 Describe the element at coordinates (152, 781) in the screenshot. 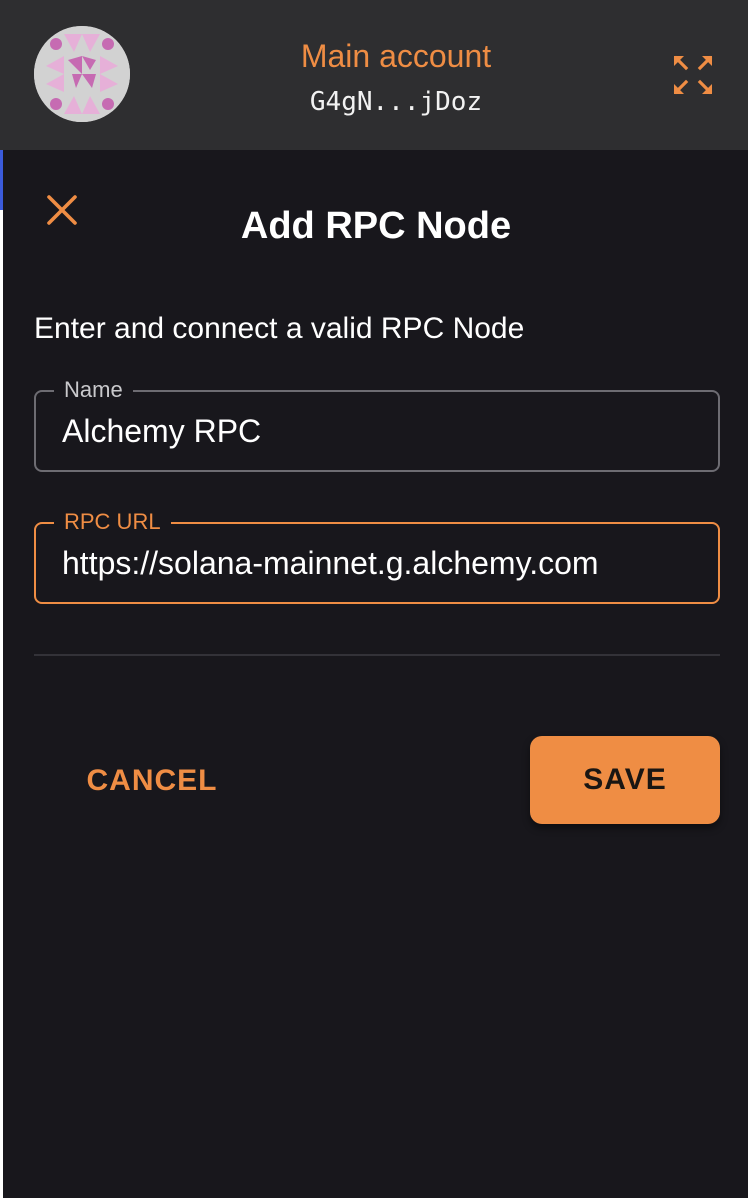

I see `cancel-button: CANCEL` at that location.